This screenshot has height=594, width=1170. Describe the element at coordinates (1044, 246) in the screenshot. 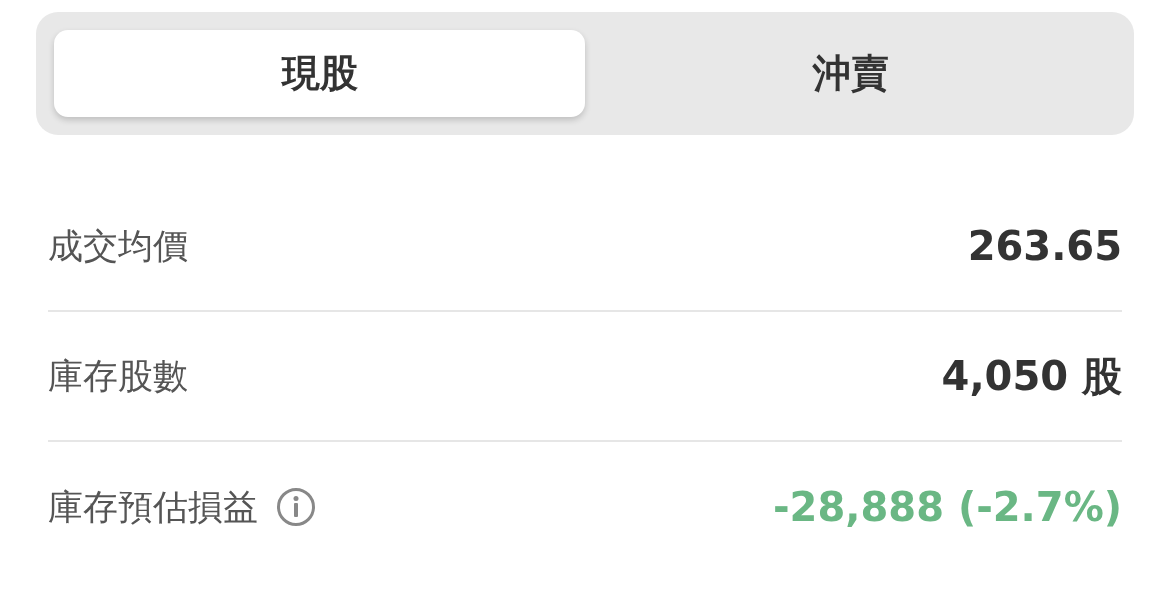

I see `row-value: 263.65` at that location.